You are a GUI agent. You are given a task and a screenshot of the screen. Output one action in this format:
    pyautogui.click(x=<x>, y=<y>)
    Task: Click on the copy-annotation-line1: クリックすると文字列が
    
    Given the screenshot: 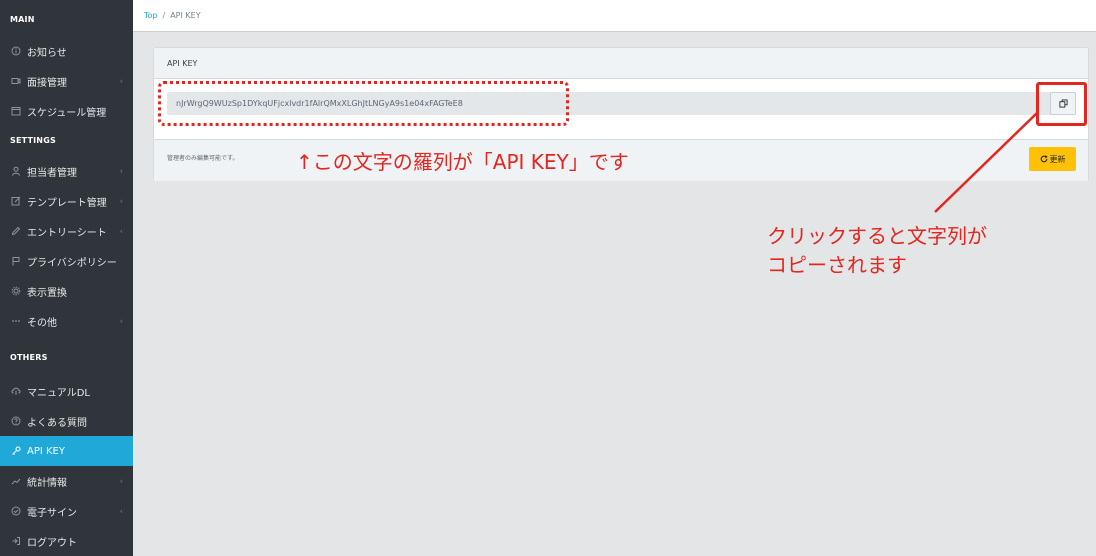 What is the action you would take?
    pyautogui.click(x=877, y=236)
    